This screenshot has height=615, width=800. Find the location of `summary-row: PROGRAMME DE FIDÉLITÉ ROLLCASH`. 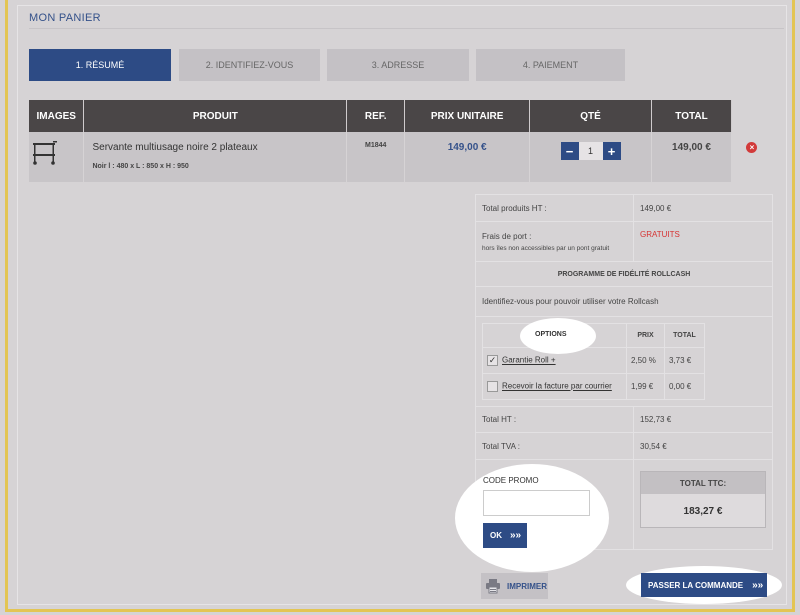

summary-row: PROGRAMME DE FIDÉLITÉ ROLLCASH is located at coordinates (624, 274).